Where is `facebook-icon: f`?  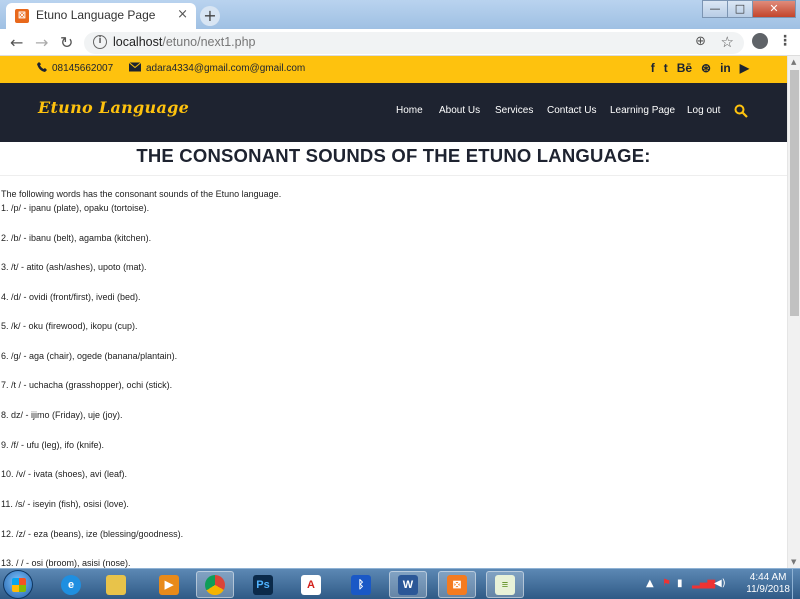 facebook-icon: f is located at coordinates (653, 68).